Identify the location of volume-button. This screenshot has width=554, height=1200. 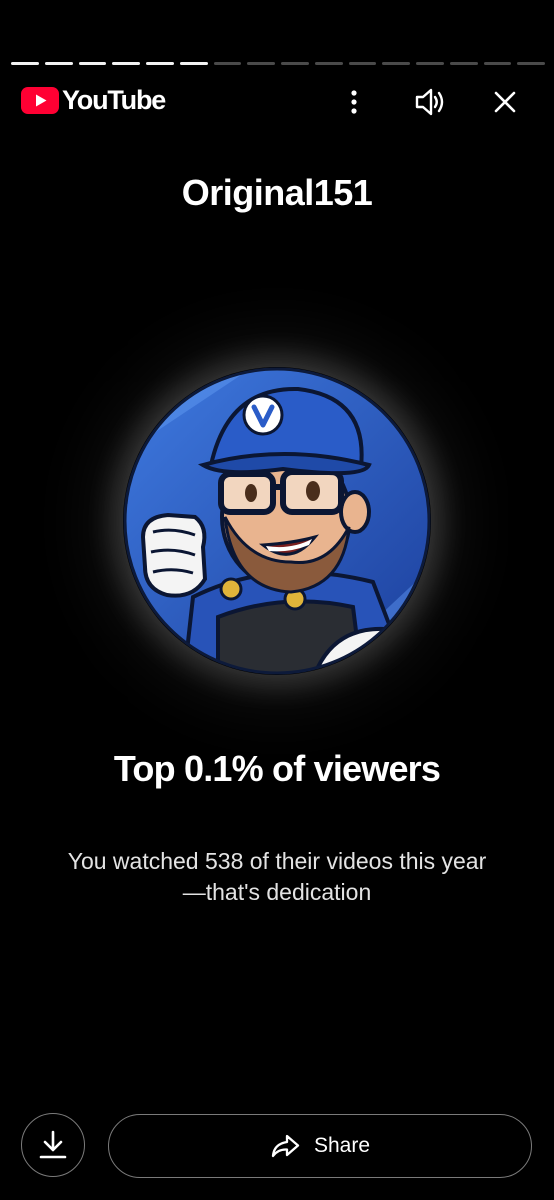
(430, 102).